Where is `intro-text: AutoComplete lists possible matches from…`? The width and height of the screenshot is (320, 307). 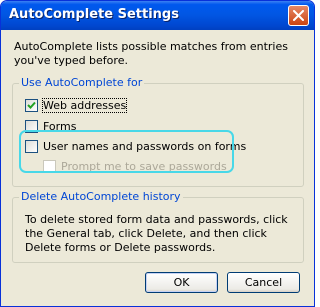 intro-text: AutoComplete lists possible matches from… is located at coordinates (151, 53).